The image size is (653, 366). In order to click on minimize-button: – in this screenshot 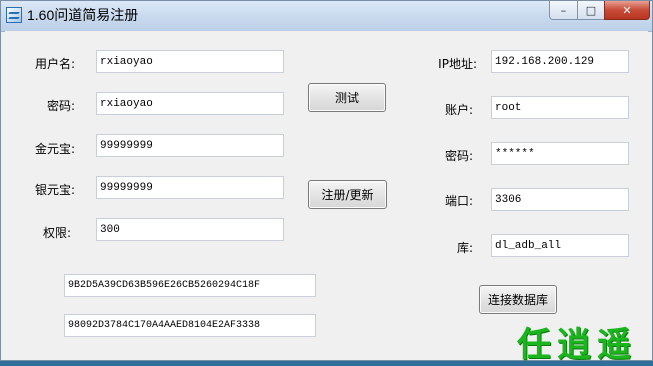, I will do `click(563, 10)`.